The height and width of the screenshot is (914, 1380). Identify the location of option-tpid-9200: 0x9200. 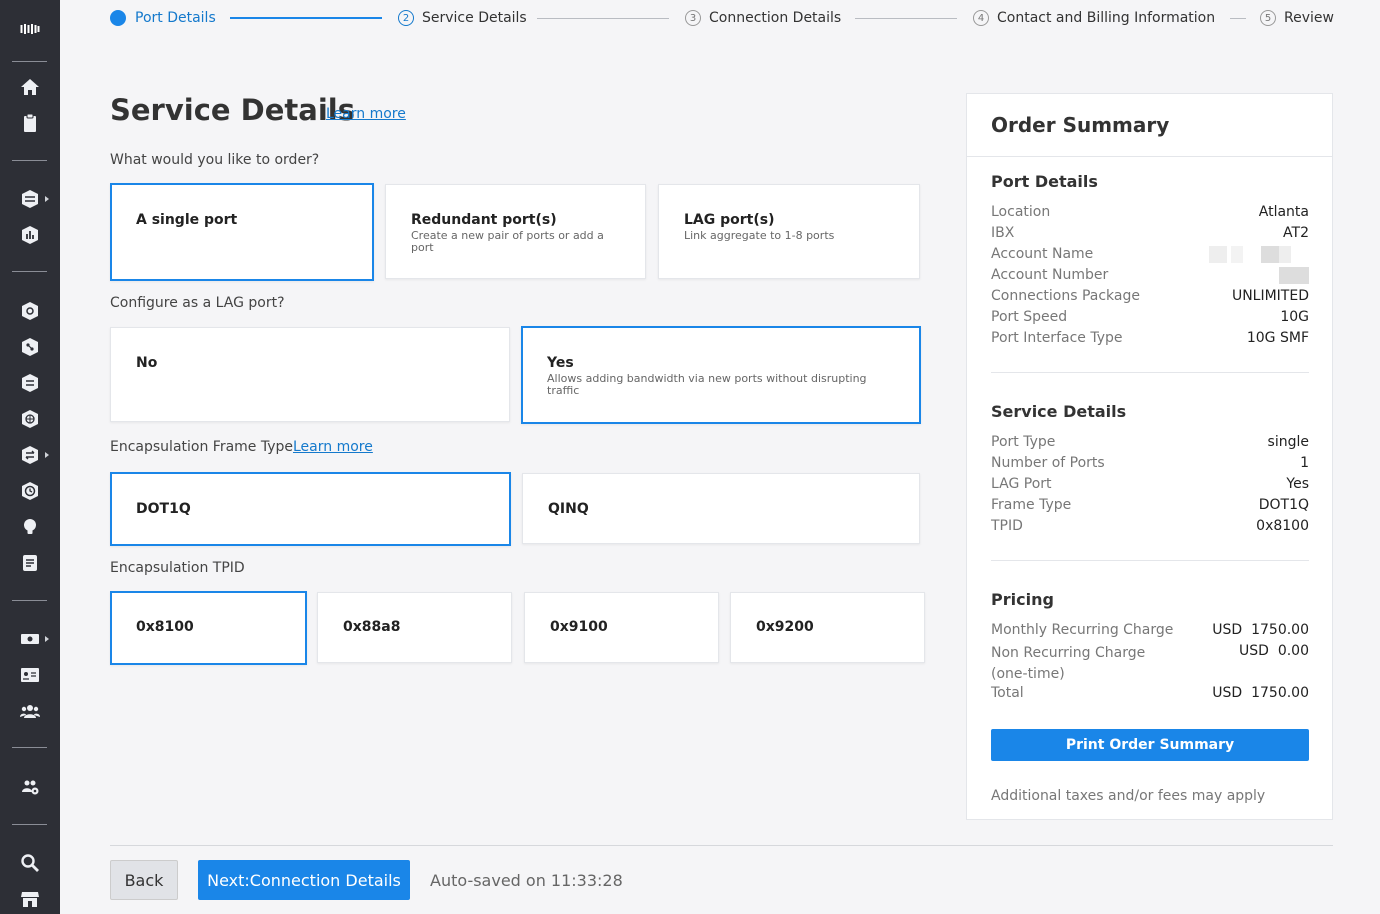
(827, 627).